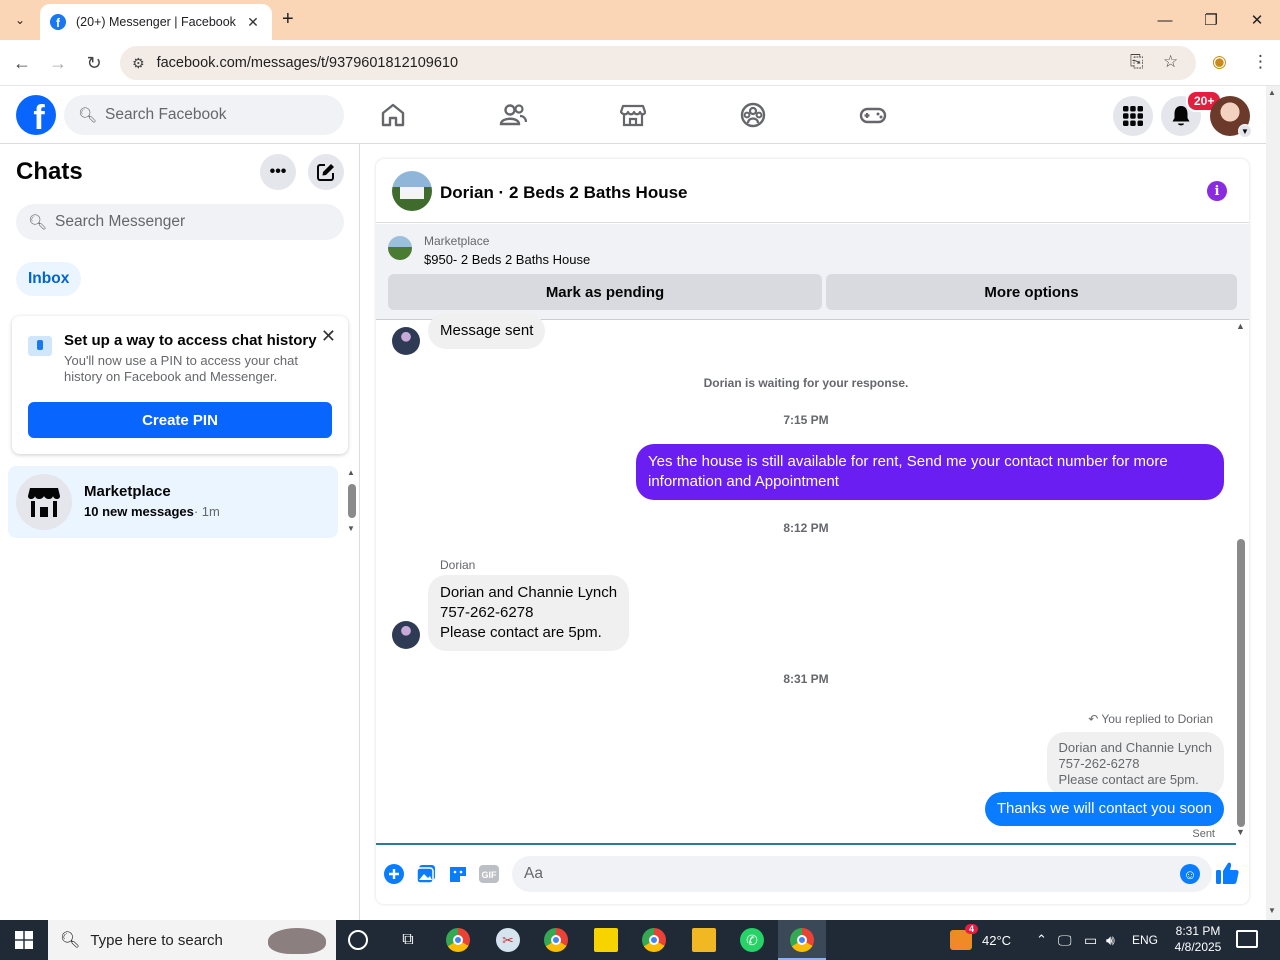 The width and height of the screenshot is (1280, 960). I want to click on cortana-icon, so click(358, 940).